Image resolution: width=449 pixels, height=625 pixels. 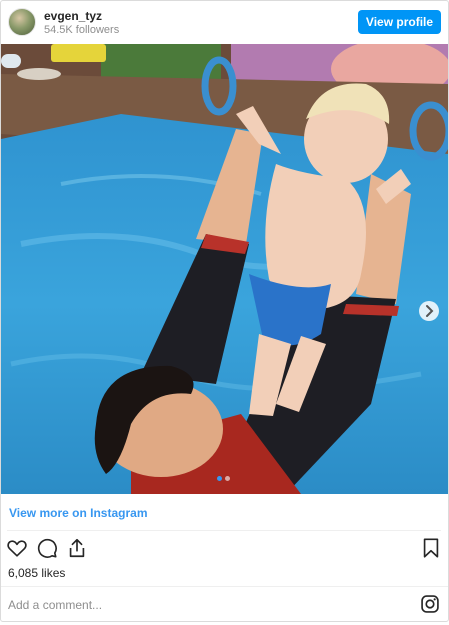 I want to click on bookmark-icon, so click(x=431, y=548).